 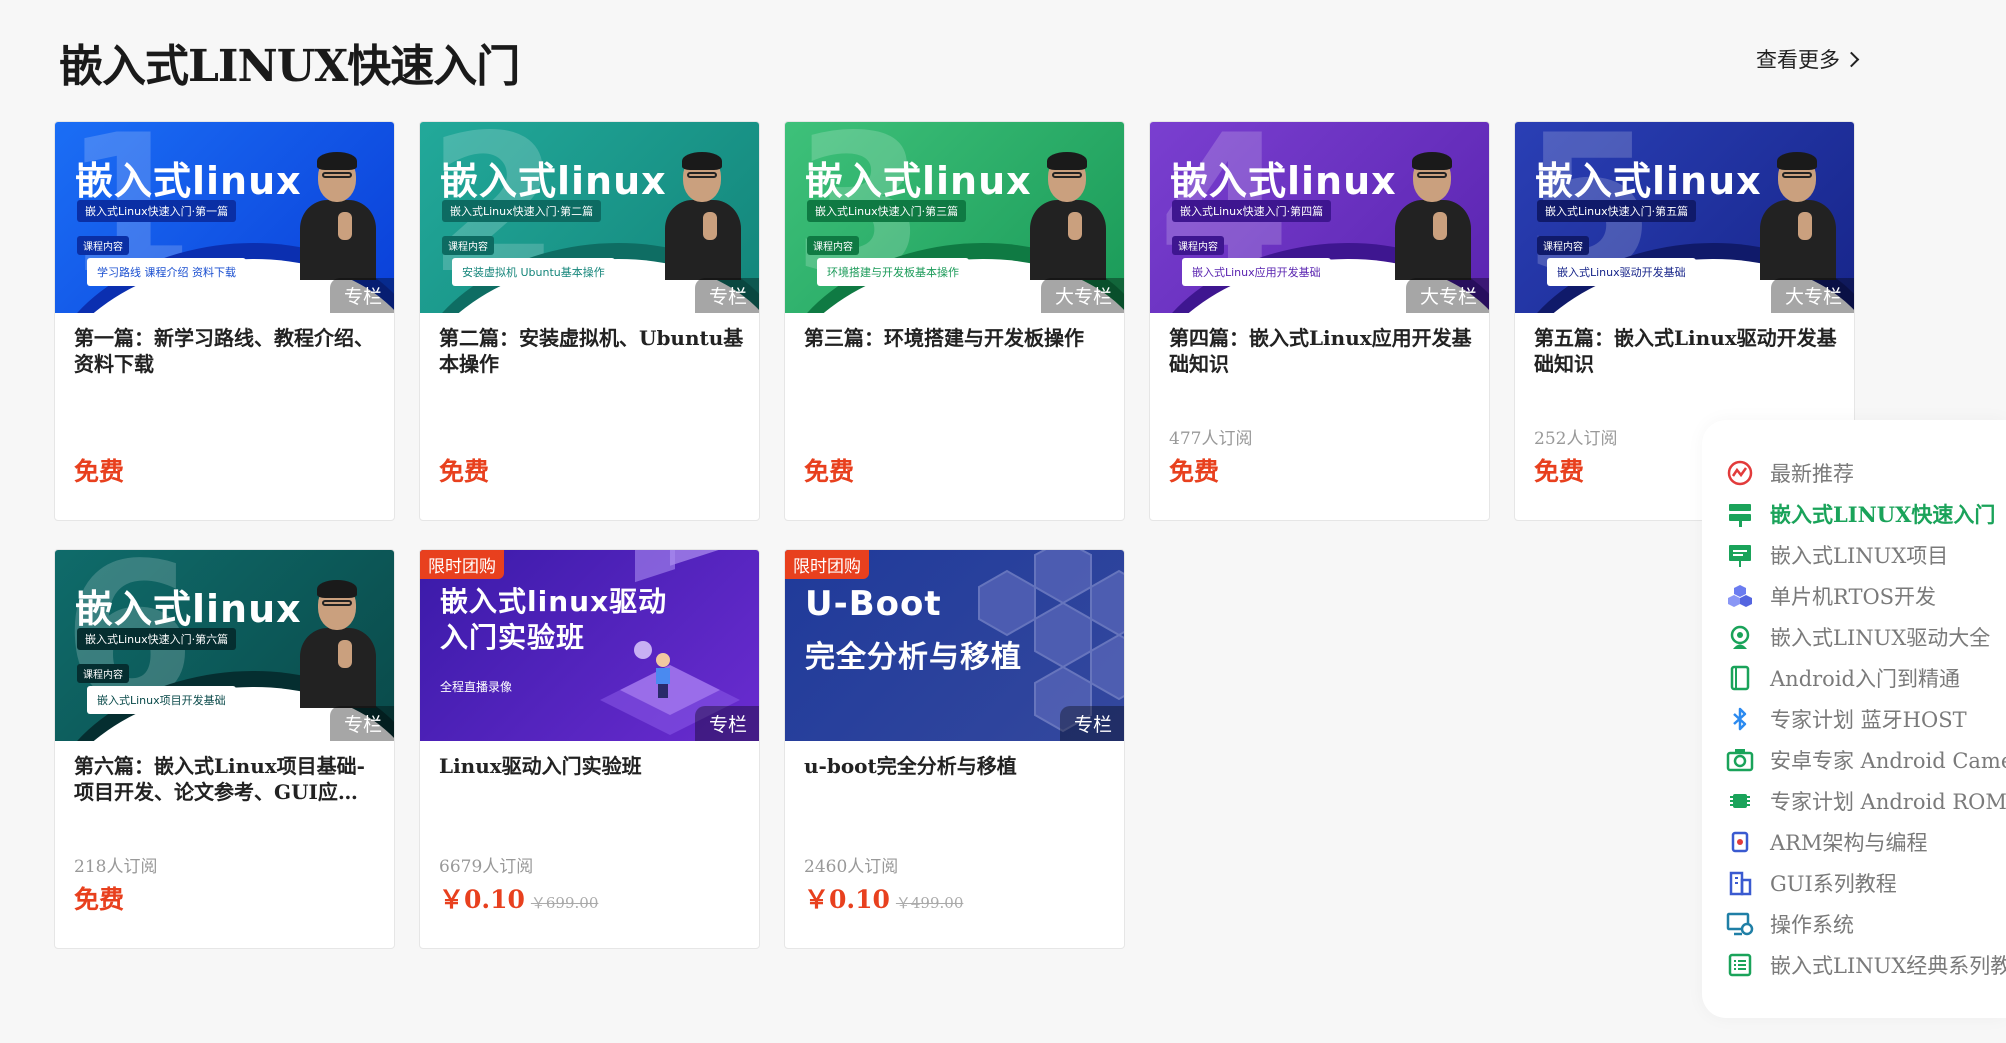 I want to click on course-title: 第三篇：环境搭建与开发板操作, so click(x=944, y=338).